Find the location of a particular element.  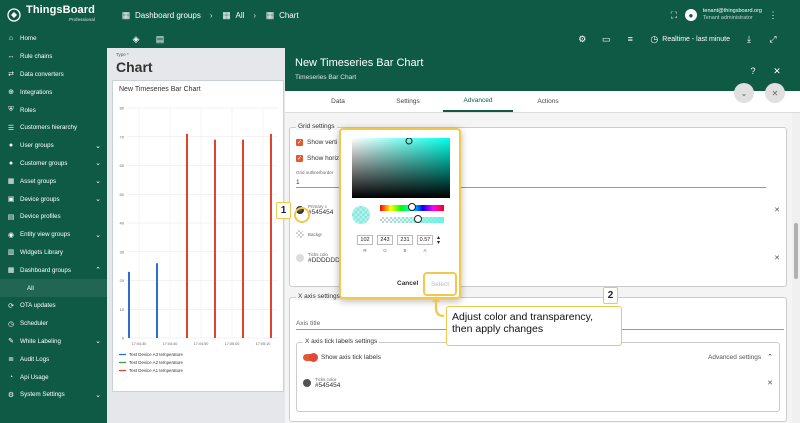

tab-data: Data is located at coordinates (338, 101).